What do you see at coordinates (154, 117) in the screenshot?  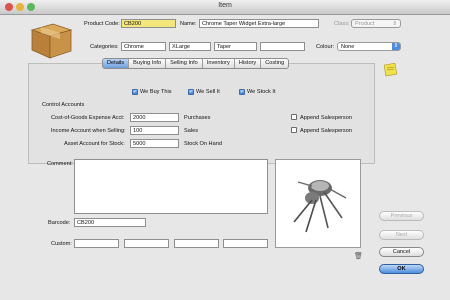 I see `cogs-account-input: 2000` at bounding box center [154, 117].